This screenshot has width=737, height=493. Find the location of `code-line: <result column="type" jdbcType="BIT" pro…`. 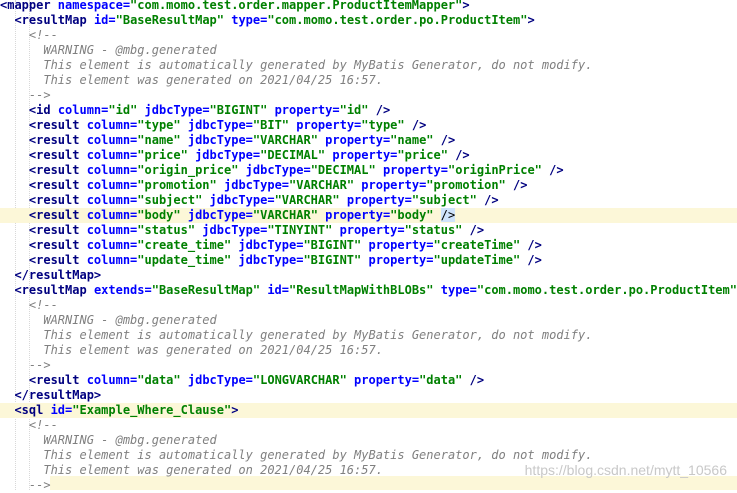

code-line: <result column="type" jdbcType="BIT" pro… is located at coordinates (368, 125).